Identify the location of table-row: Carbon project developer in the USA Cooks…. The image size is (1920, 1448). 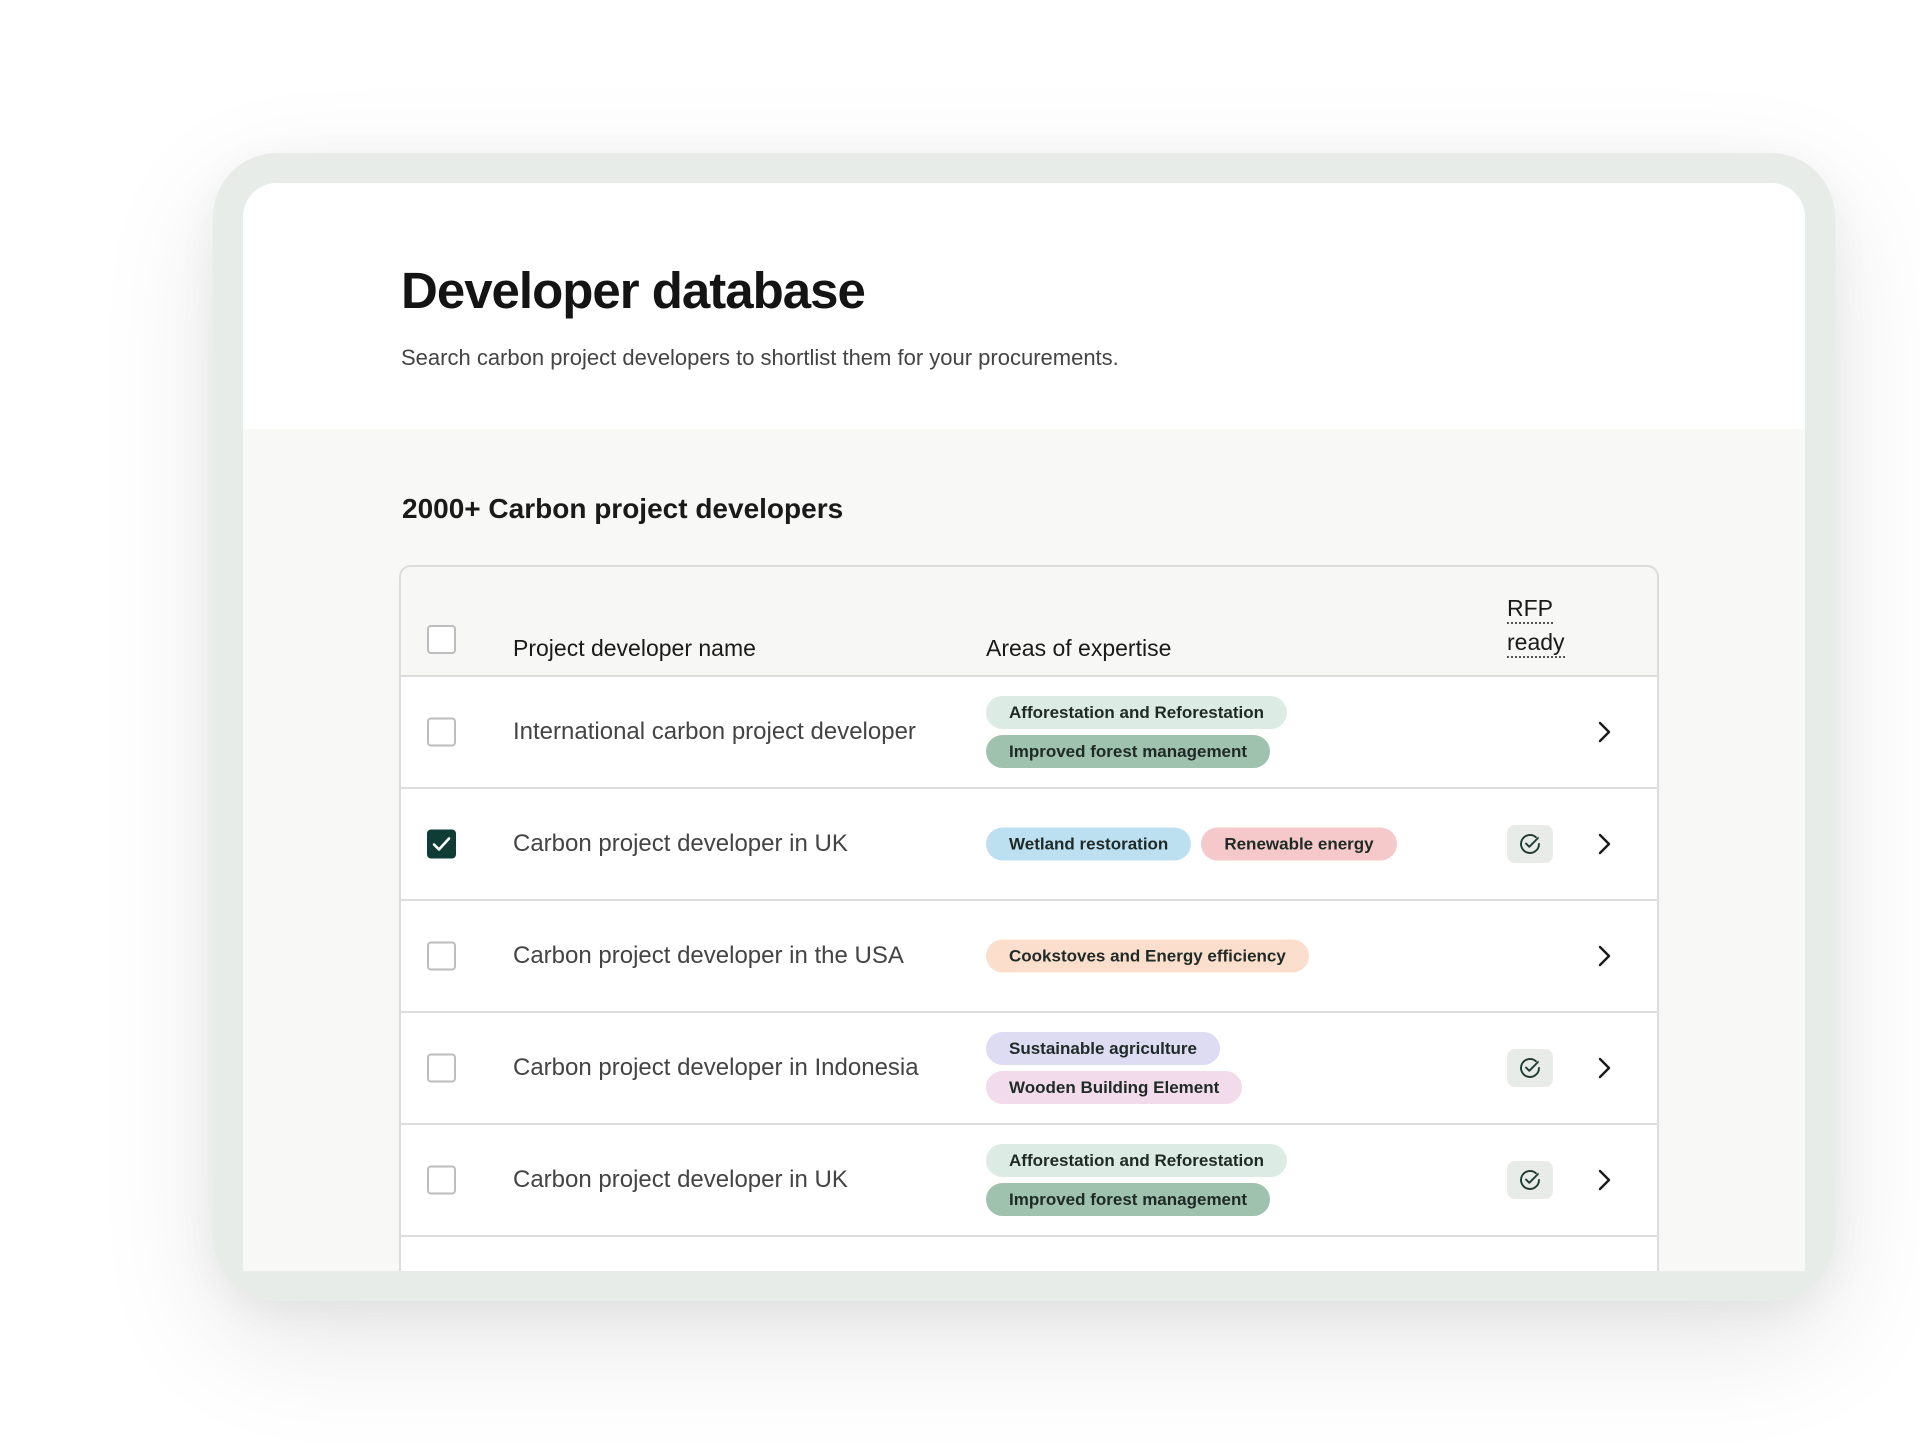
(1029, 957).